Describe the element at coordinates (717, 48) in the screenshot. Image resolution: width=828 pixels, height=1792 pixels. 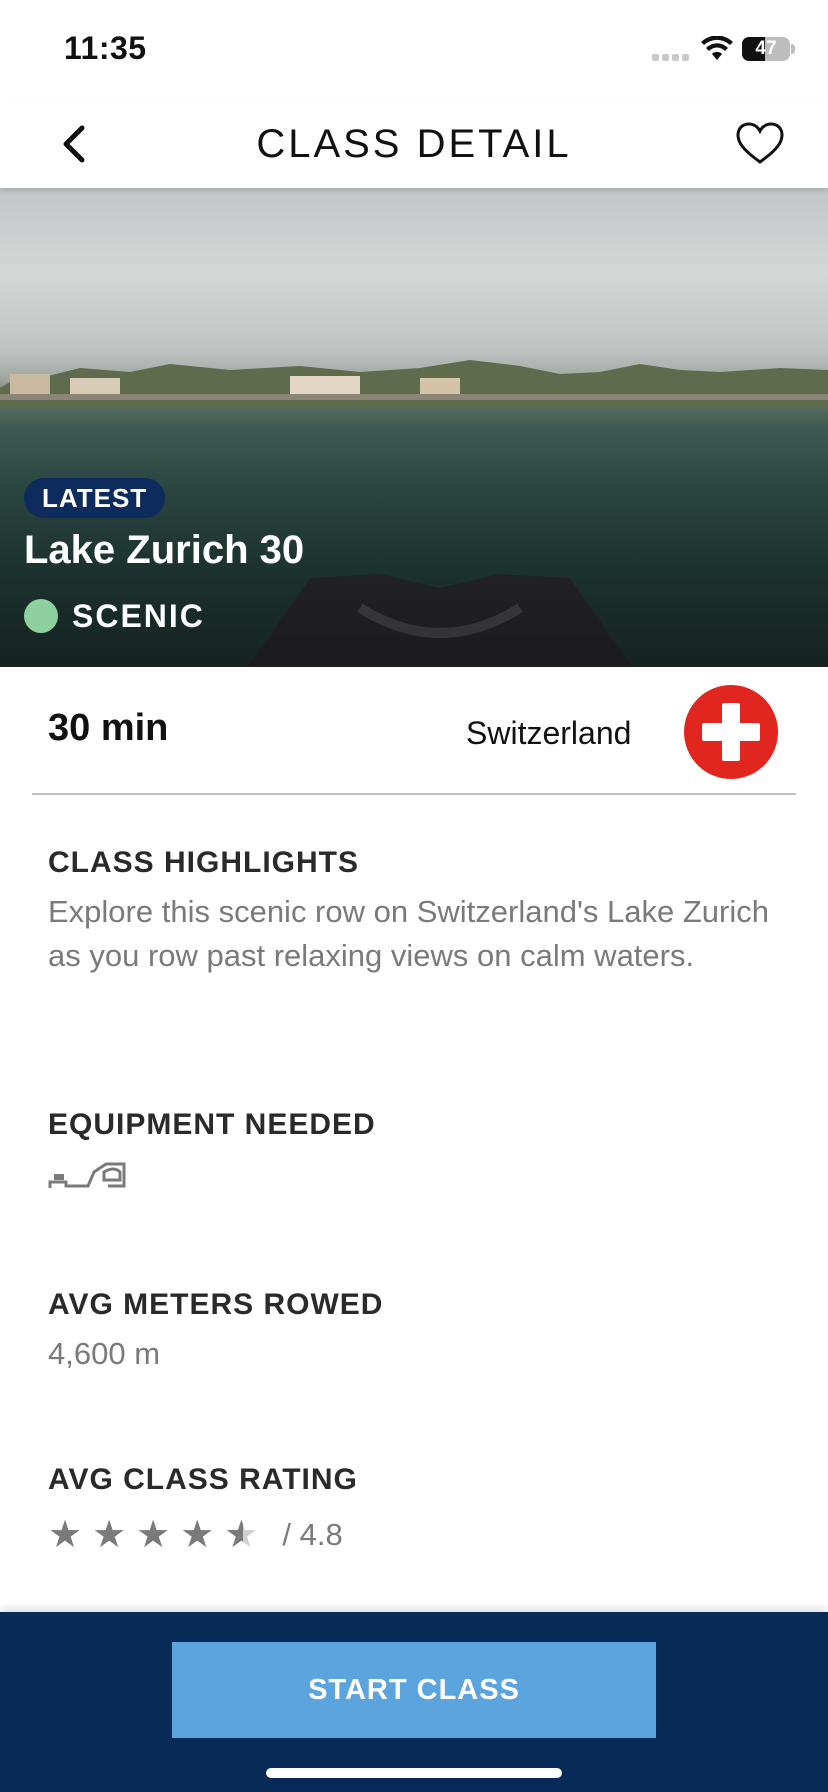
I see `wifi-icon` at that location.